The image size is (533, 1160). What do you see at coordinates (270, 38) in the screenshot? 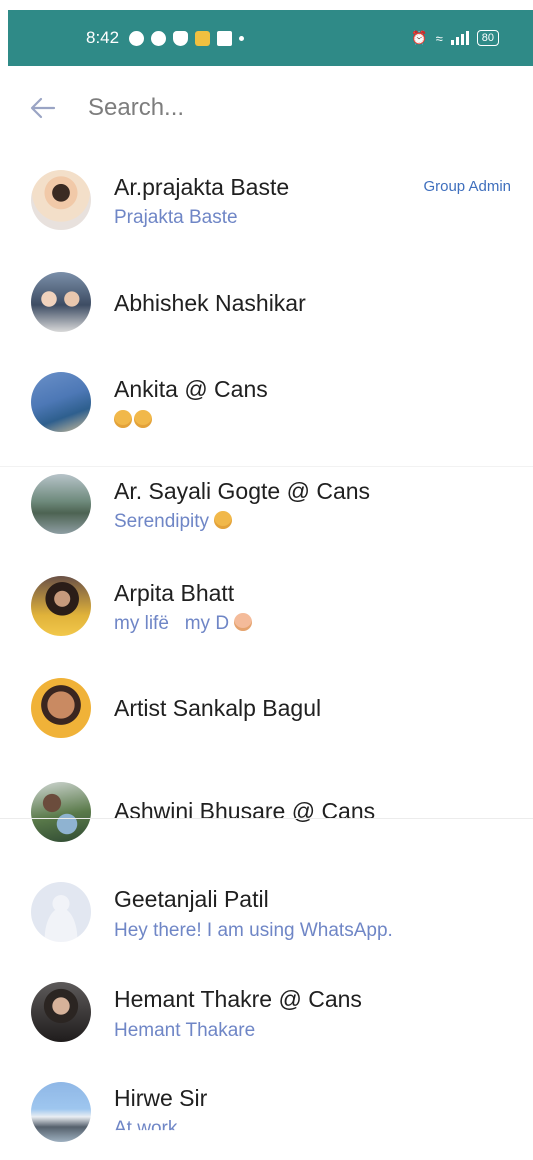
I see `status-bar: 8:42 ⏰ ≈ 80` at bounding box center [270, 38].